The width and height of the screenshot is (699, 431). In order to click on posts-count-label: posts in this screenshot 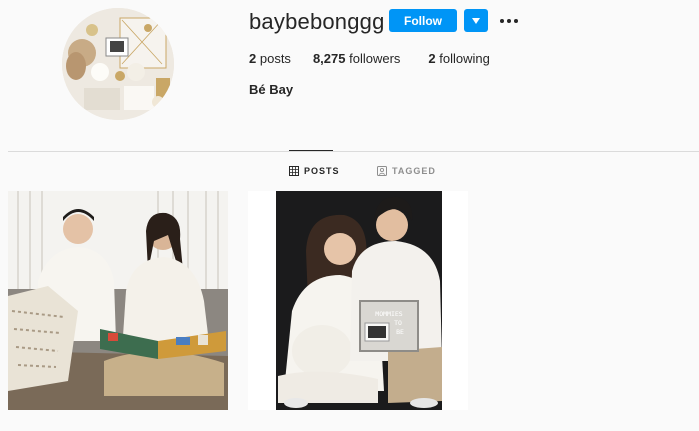, I will do `click(275, 58)`.